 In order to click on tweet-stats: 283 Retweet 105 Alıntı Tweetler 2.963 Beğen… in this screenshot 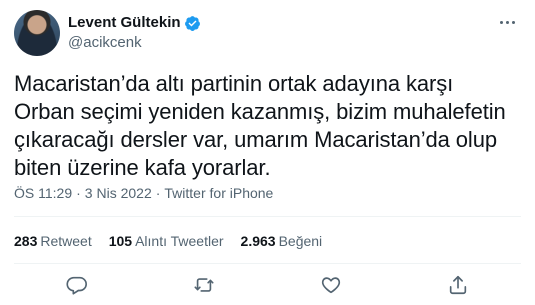, I will do `click(176, 241)`.